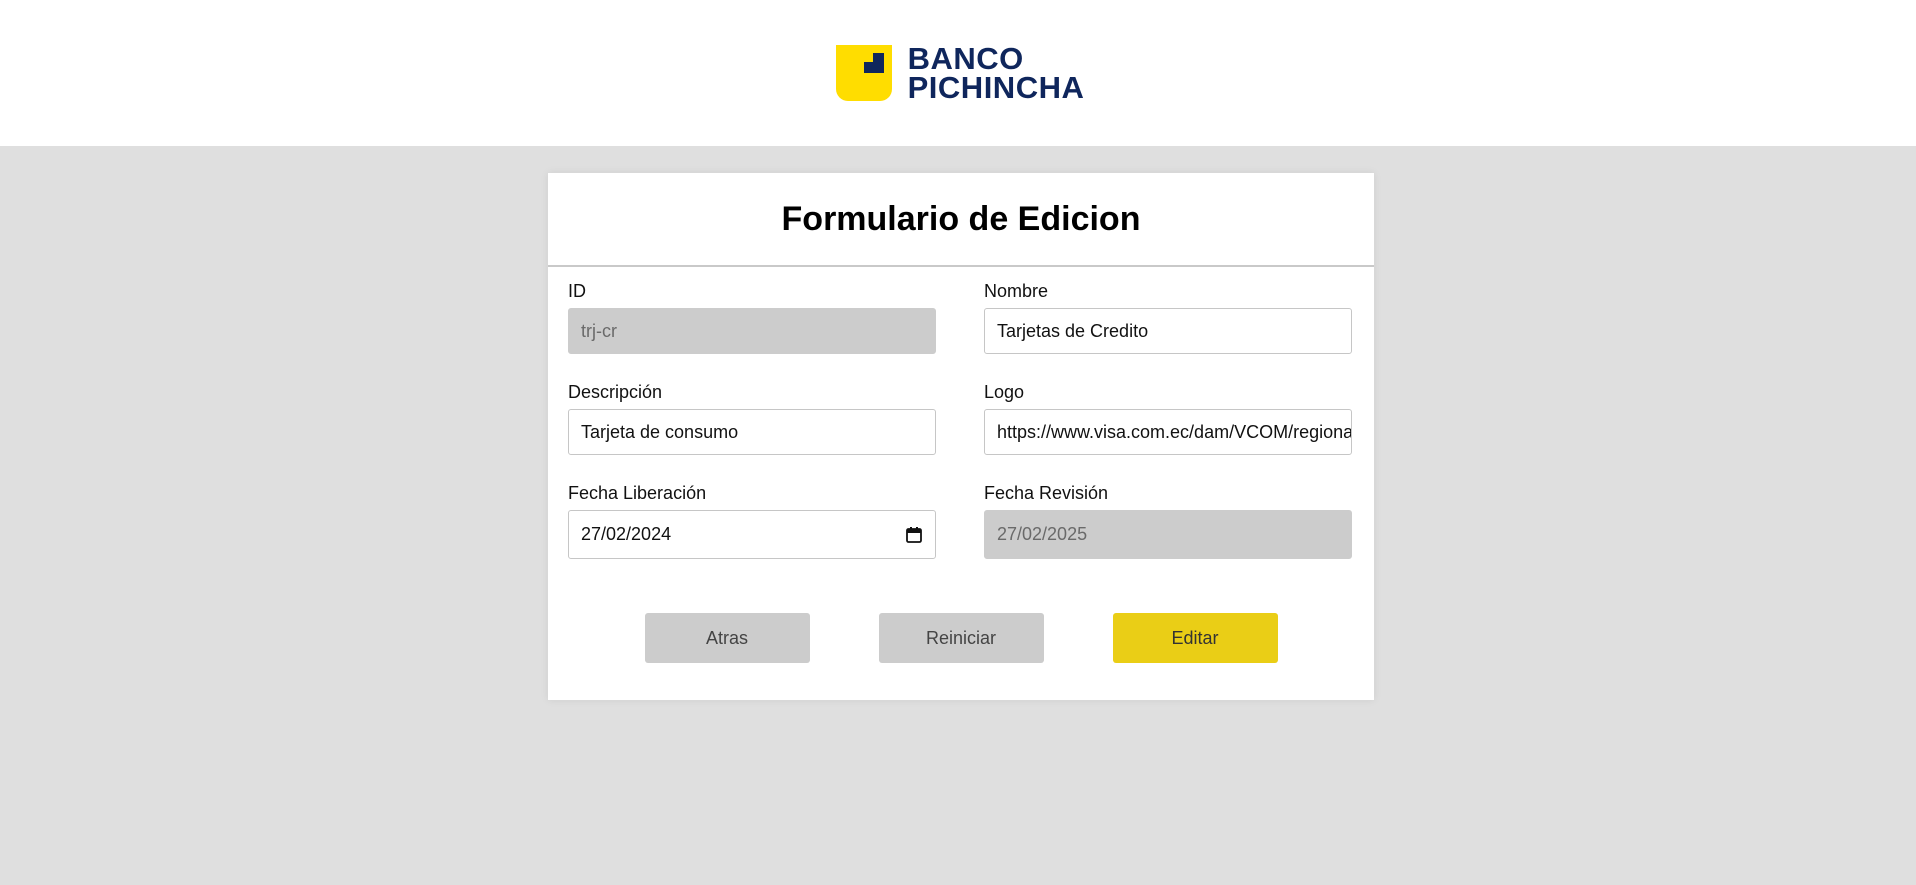  Describe the element at coordinates (1004, 392) in the screenshot. I see `logo-label: Logo` at that location.